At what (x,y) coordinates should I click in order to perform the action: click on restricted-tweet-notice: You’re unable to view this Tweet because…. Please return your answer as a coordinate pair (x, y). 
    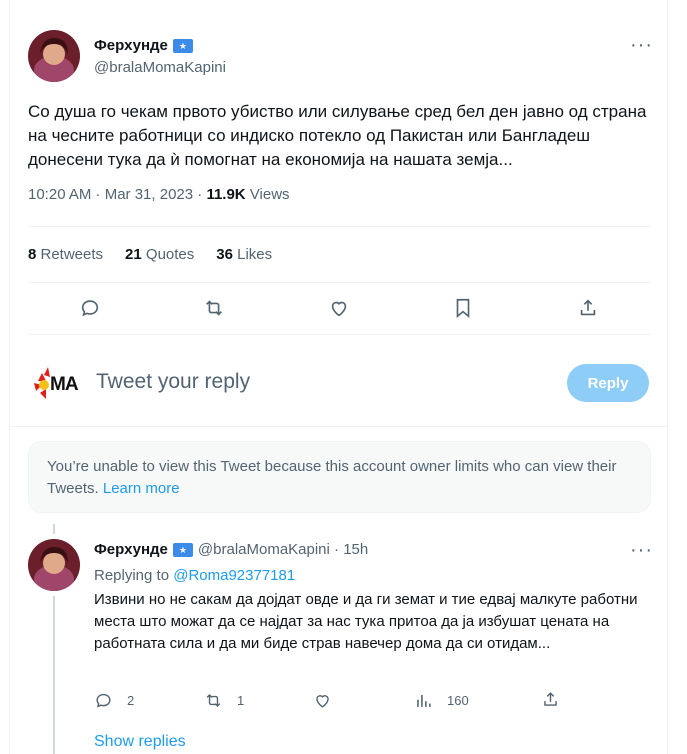
    Looking at the image, I should click on (339, 477).